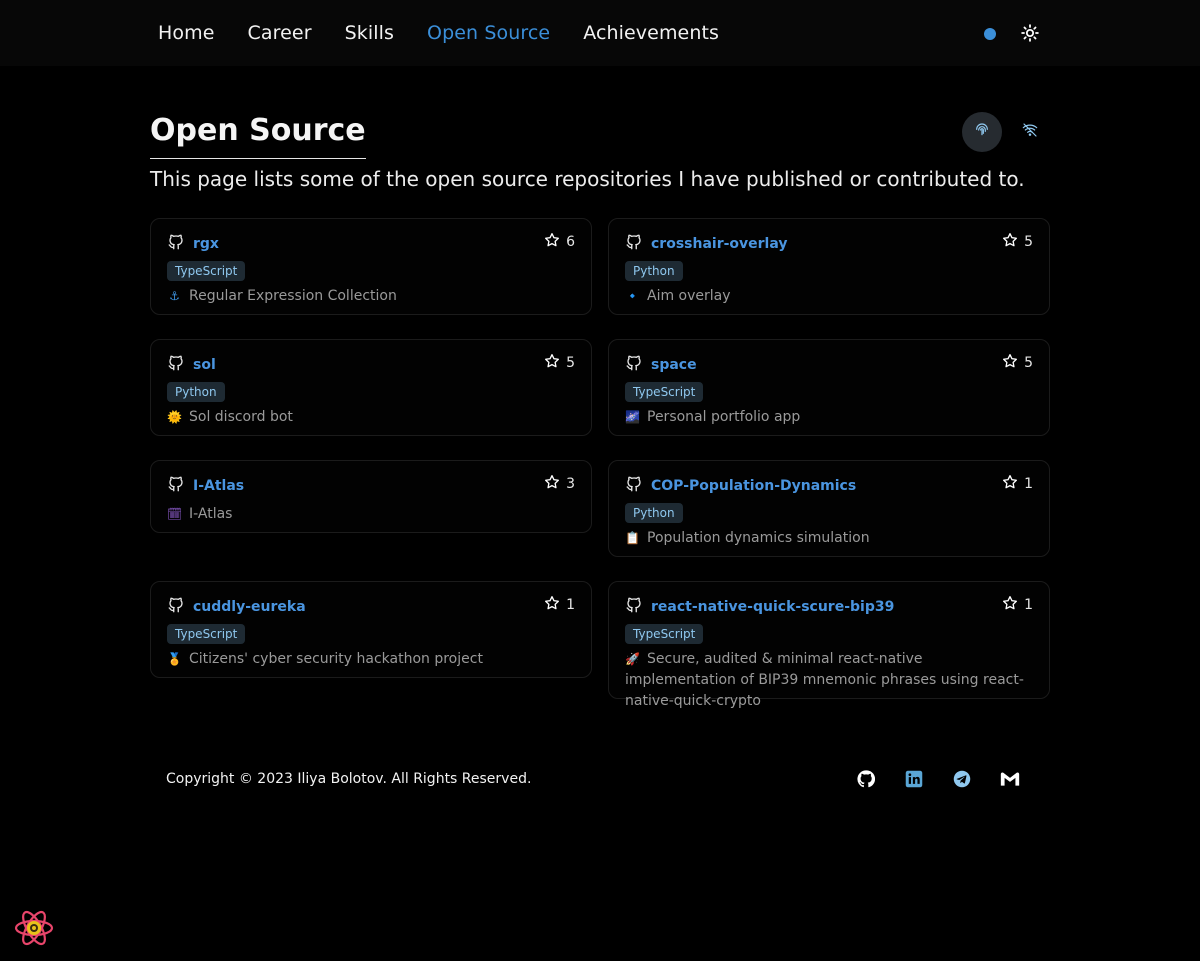  Describe the element at coordinates (249, 607) in the screenshot. I see `repo-name-link: cuddly-eureka` at that location.